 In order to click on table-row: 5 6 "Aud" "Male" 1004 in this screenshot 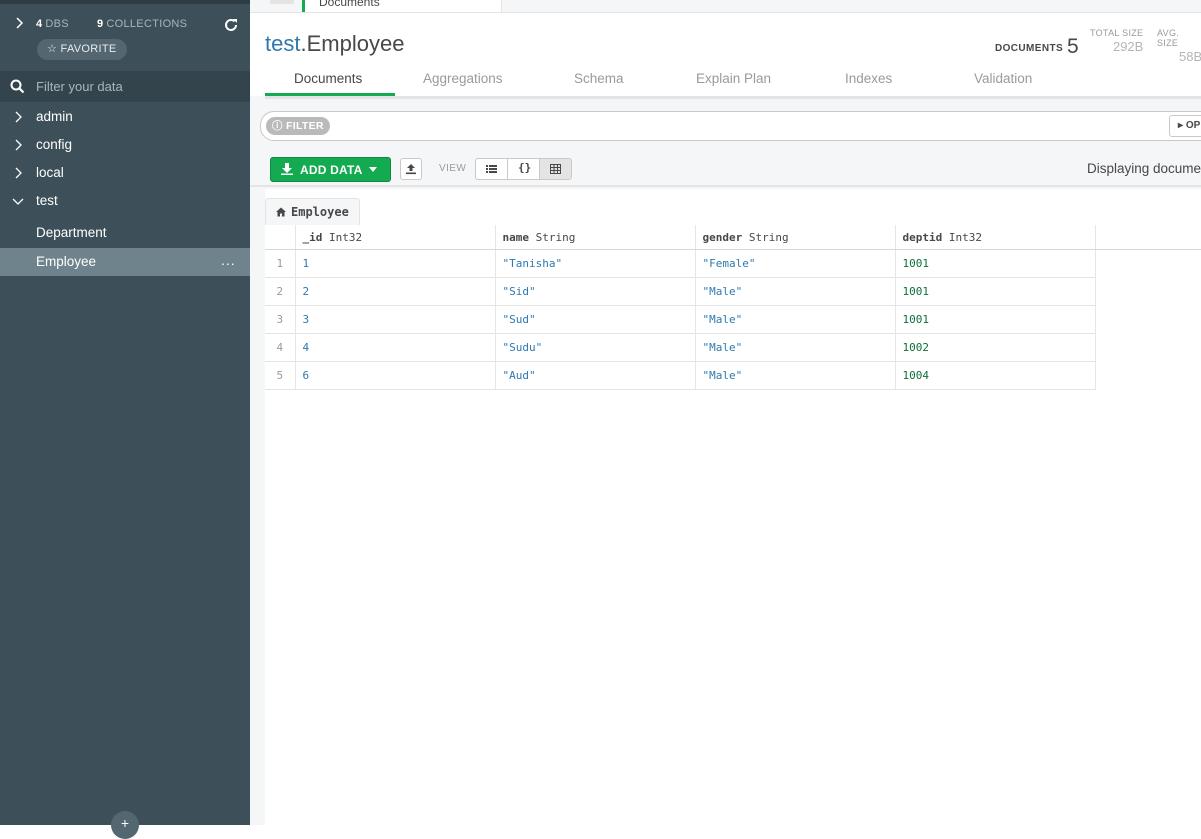, I will do `click(680, 375)`.